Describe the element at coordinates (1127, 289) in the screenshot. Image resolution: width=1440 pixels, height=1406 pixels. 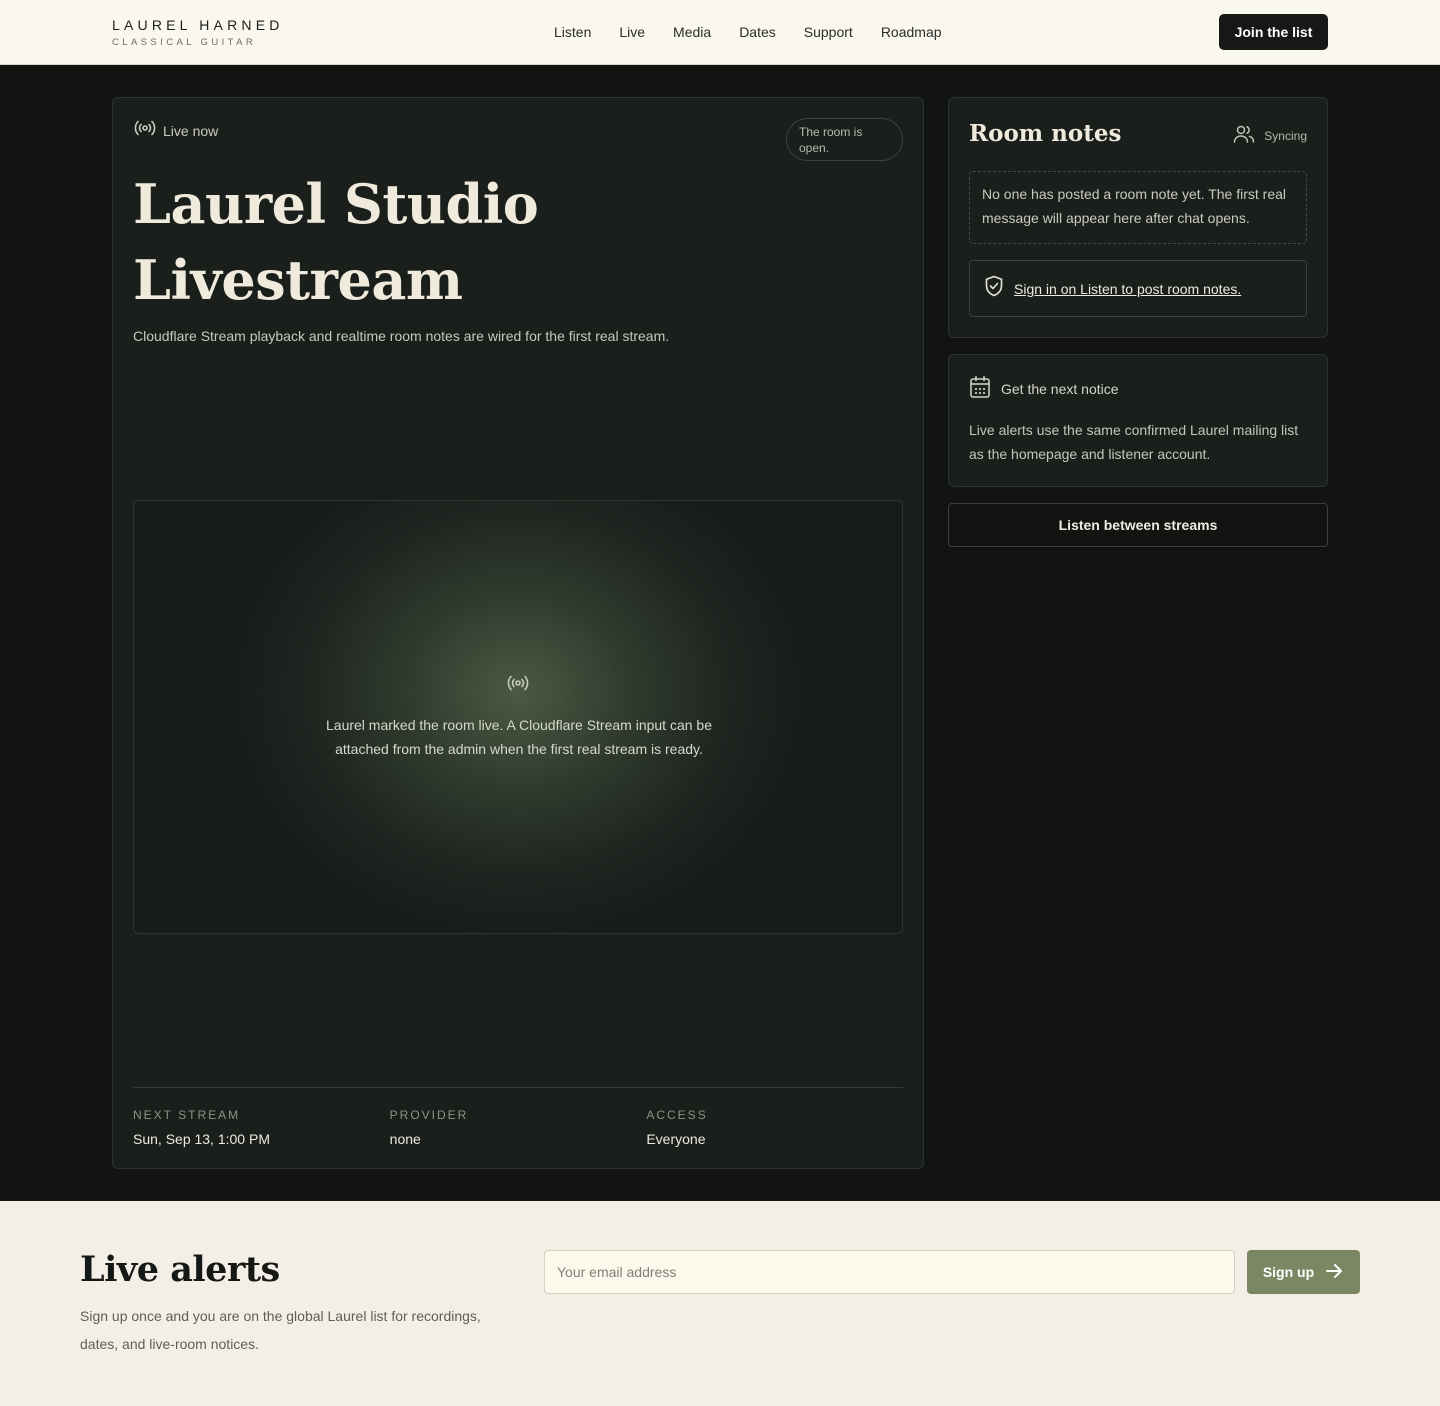
I see `signin-link: Sign in on Listen to post room notes.` at that location.